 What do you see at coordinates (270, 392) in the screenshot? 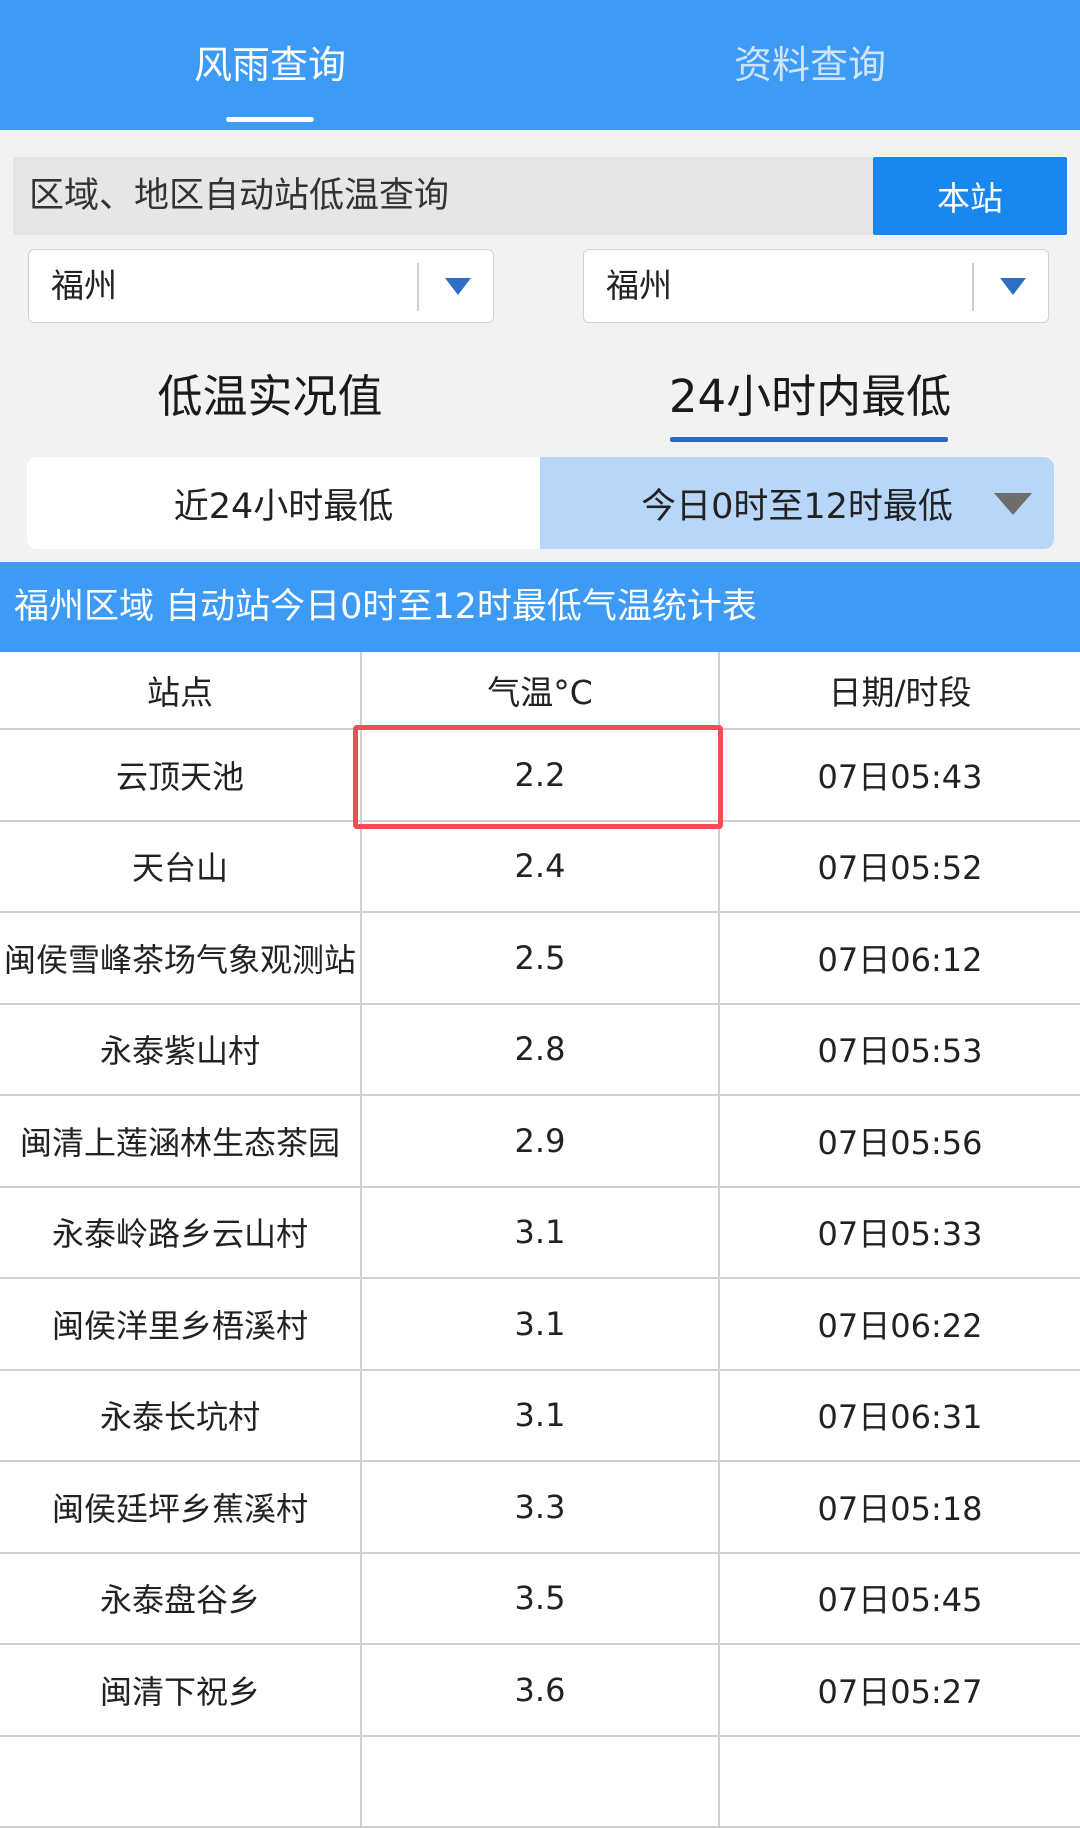
I see `mode-tab-low-temp-live: 低温实况值` at bounding box center [270, 392].